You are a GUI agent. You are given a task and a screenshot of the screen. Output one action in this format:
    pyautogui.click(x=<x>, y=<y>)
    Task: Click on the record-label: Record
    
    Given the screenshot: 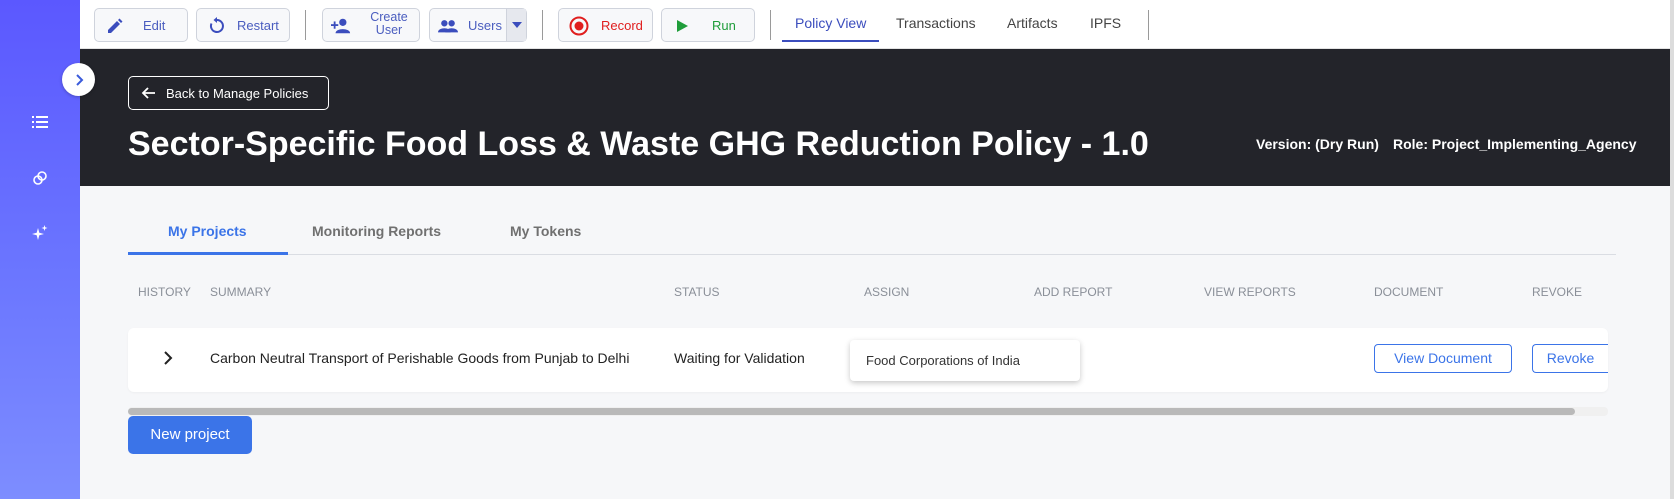 What is the action you would take?
    pyautogui.click(x=622, y=25)
    